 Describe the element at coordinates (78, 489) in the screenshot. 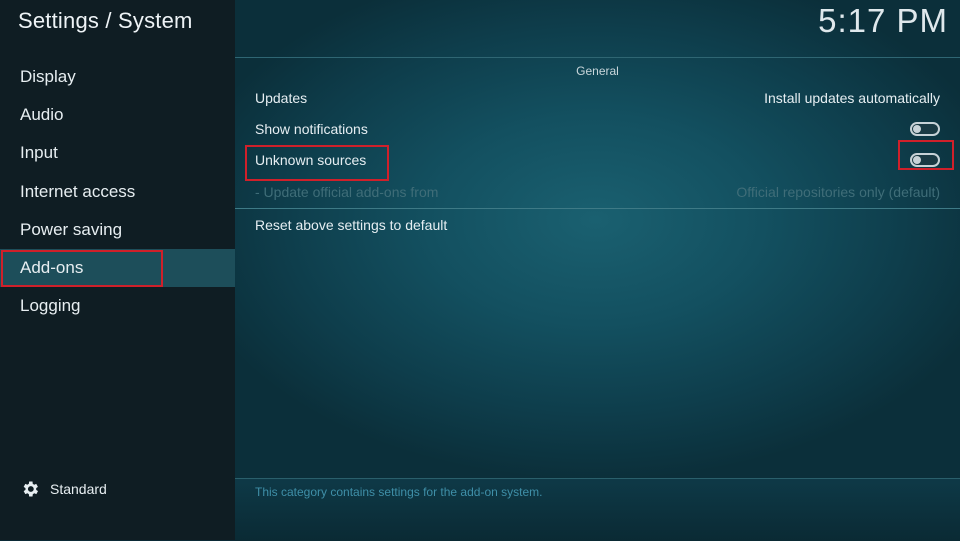

I see `settings-level-label: Standard` at that location.